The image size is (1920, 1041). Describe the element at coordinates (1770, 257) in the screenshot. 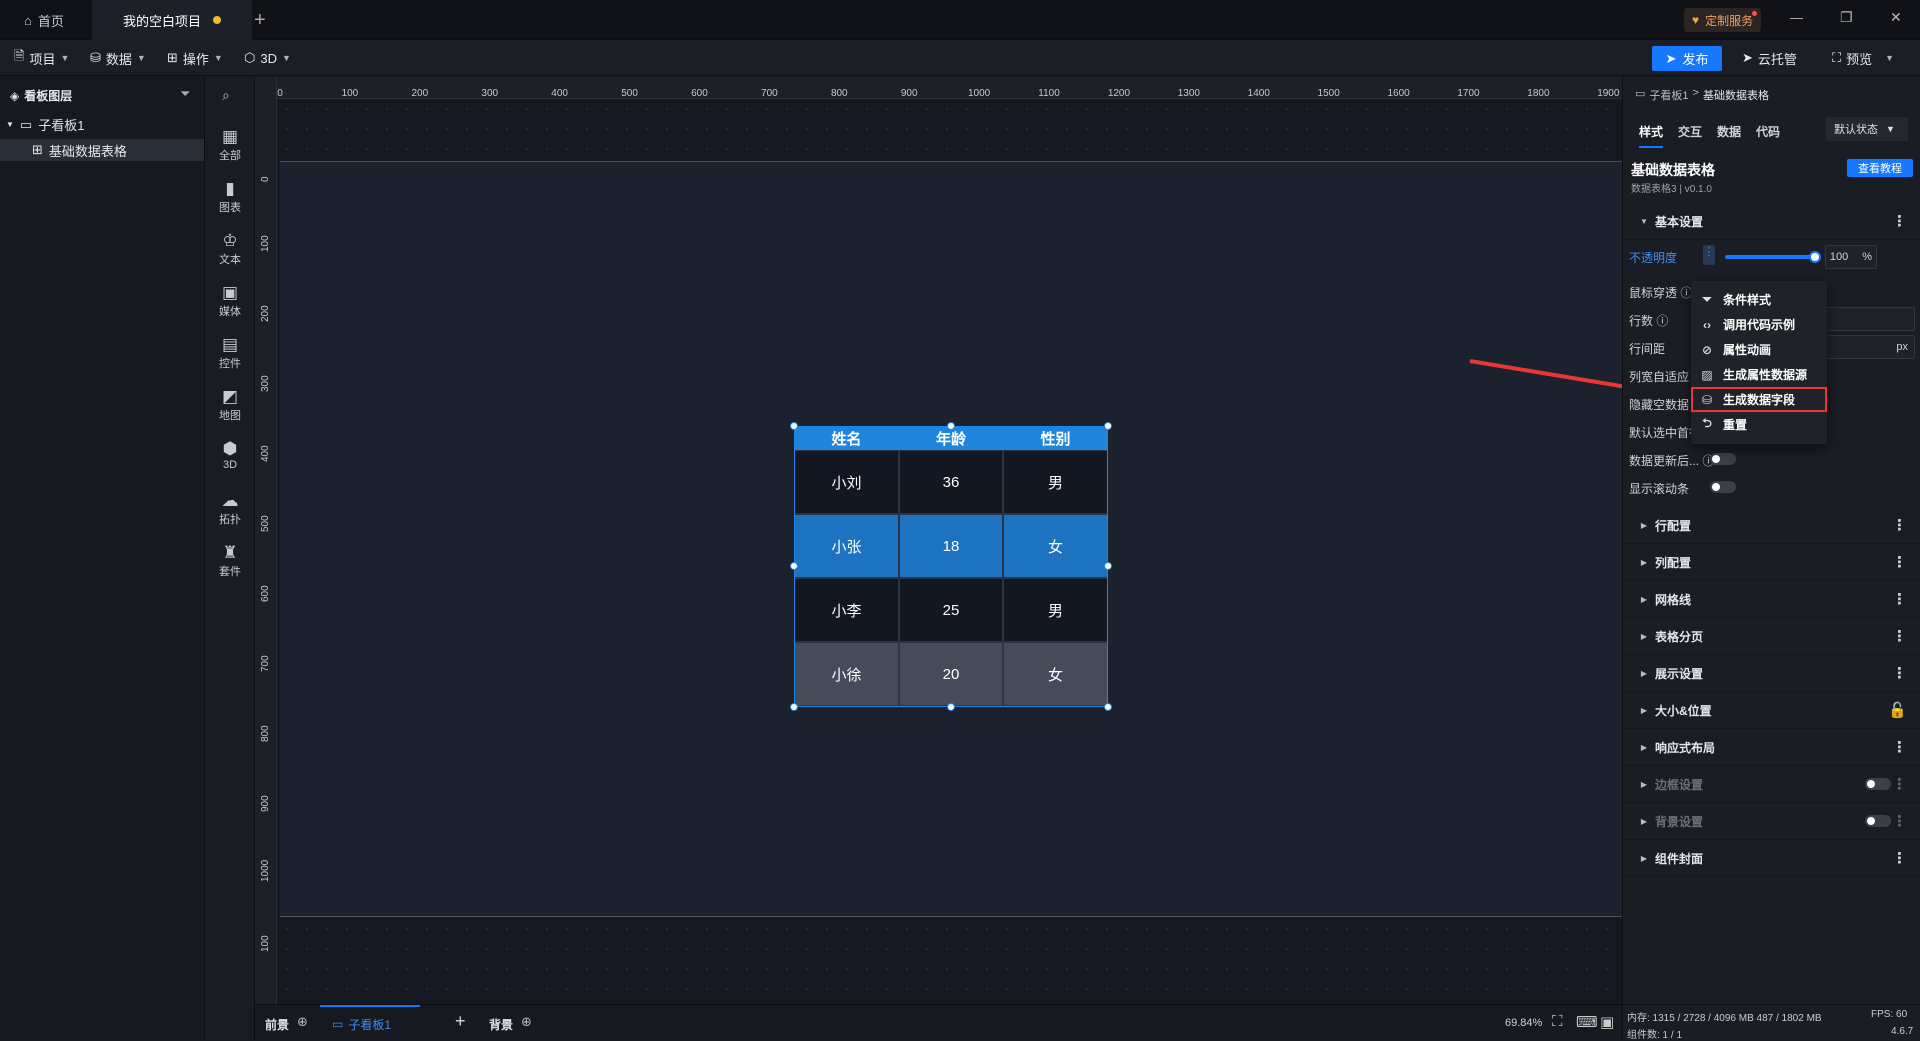

I see `opacity-slider-fill` at that location.